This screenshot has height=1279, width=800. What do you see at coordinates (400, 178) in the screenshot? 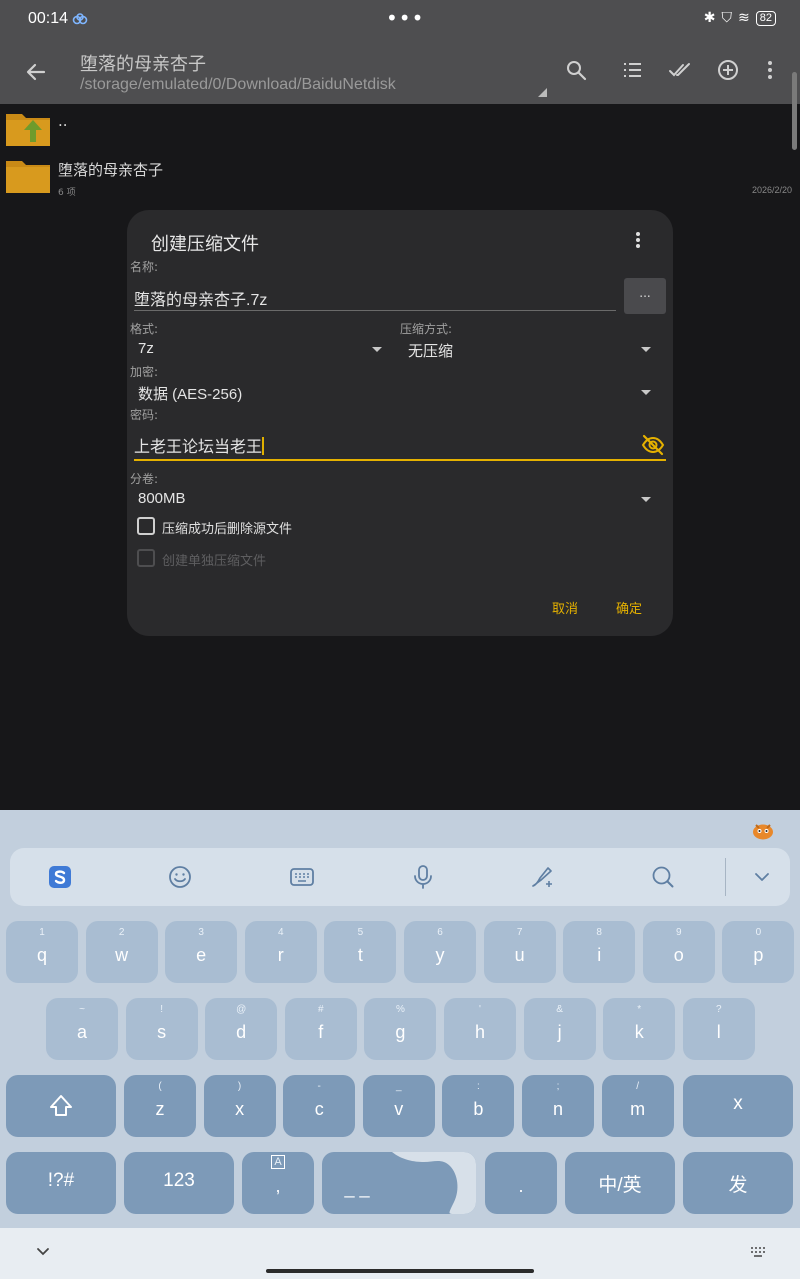
I see `file-row-folder: 堕落的母亲杏子 6 项 2026/2/20` at bounding box center [400, 178].